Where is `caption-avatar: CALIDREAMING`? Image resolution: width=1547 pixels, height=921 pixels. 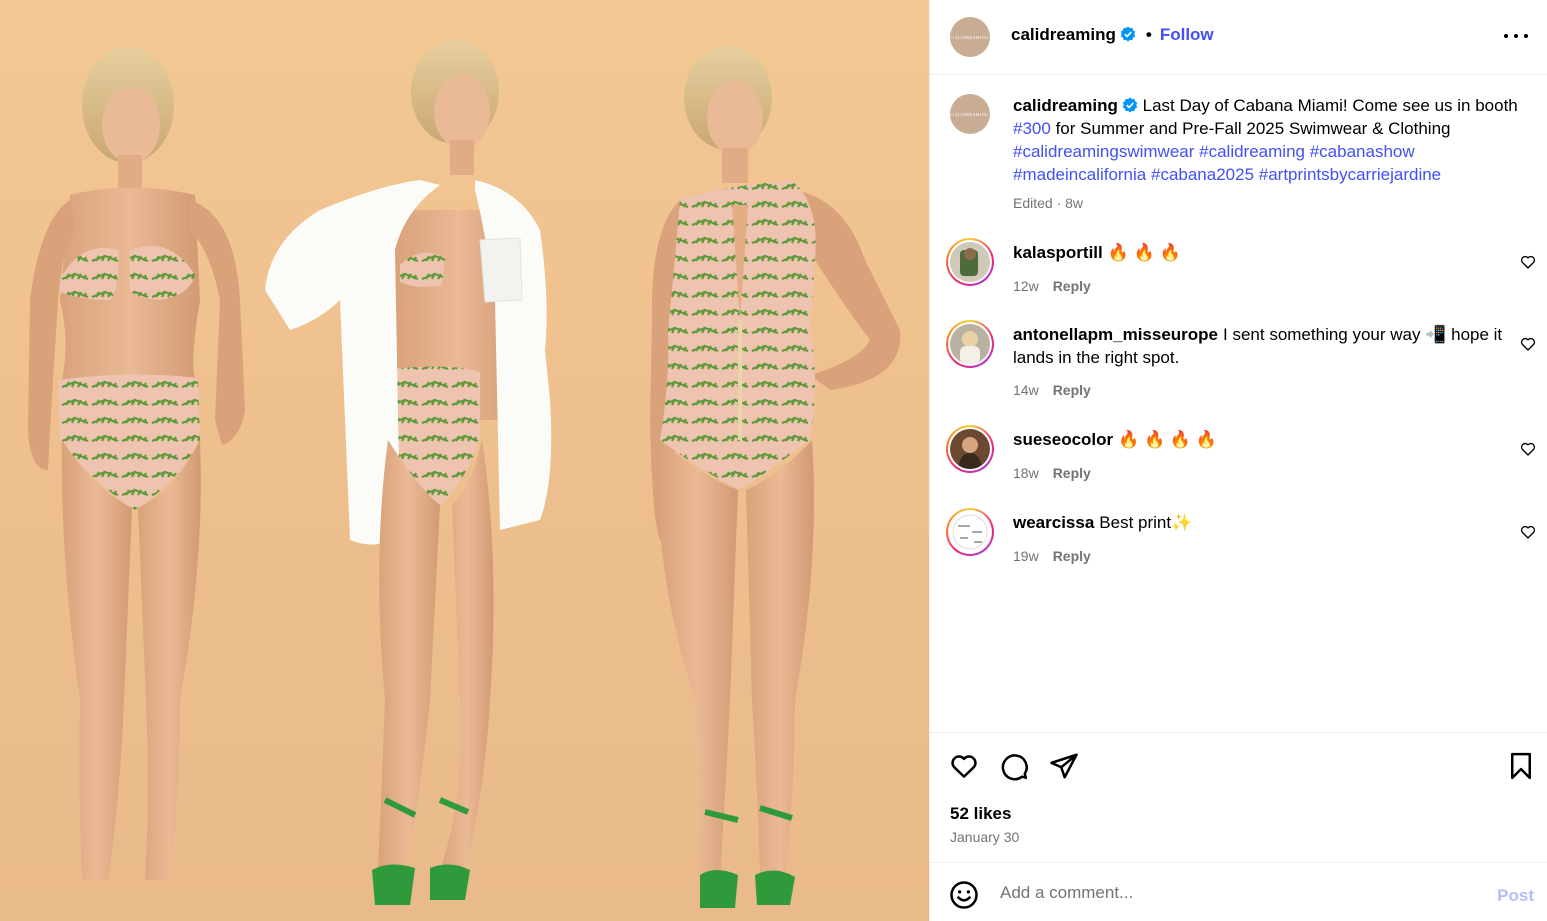 caption-avatar: CALIDREAMING is located at coordinates (970, 114).